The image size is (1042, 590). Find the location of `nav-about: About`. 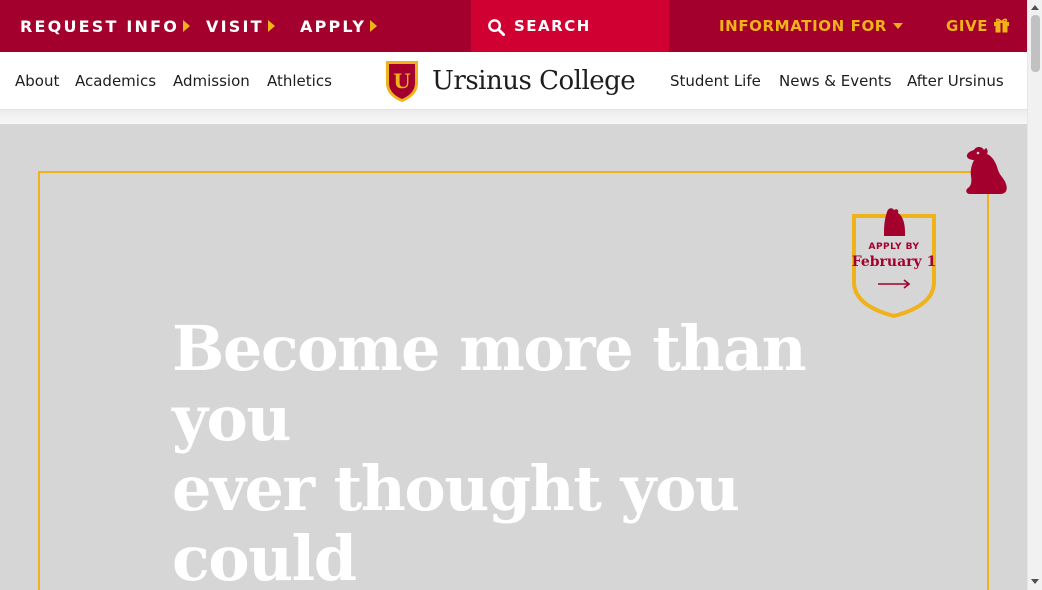

nav-about: About is located at coordinates (37, 81).